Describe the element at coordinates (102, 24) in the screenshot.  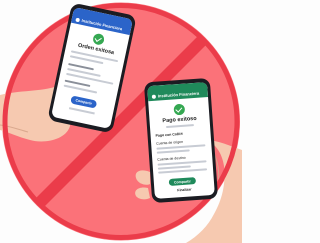
I see `left-app-name: Institución Financiera` at that location.